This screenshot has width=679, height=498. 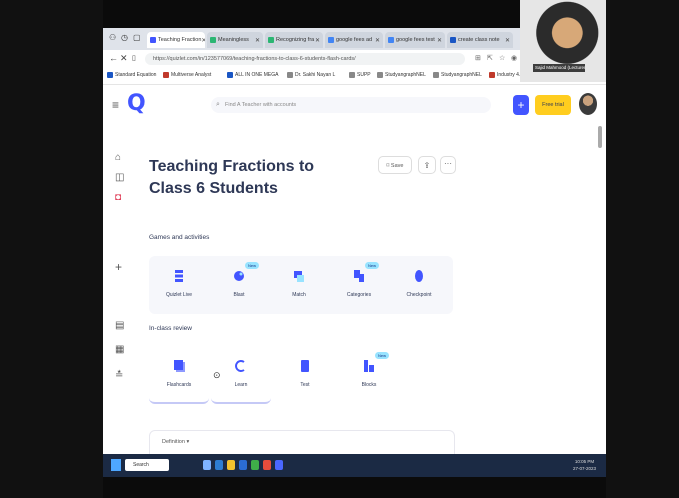 I want to click on bookmark-star-icon: ☆, so click(x=502, y=58).